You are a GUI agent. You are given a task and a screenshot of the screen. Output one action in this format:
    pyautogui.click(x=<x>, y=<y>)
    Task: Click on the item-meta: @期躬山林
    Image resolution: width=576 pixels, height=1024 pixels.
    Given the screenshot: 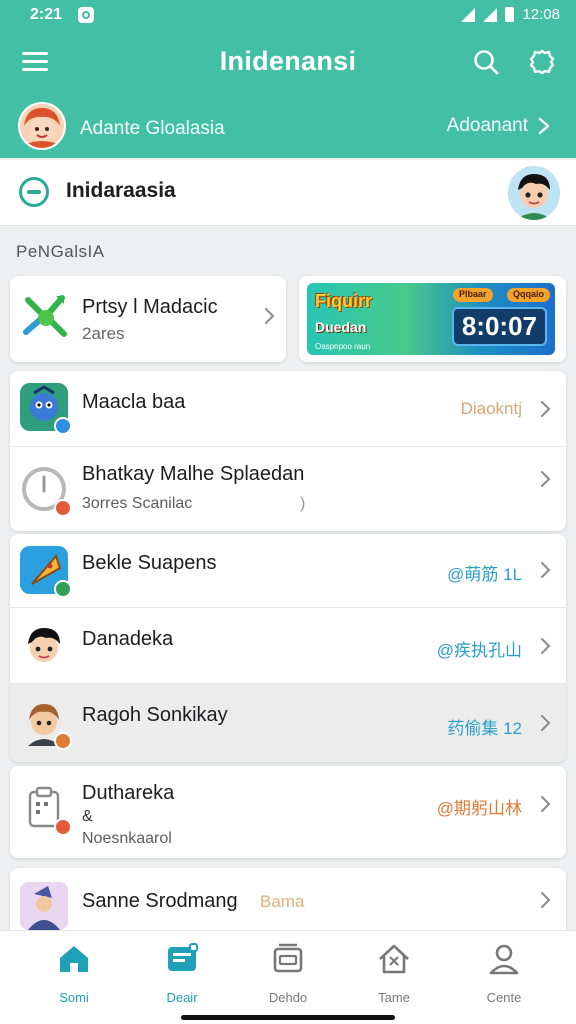 What is the action you would take?
    pyautogui.click(x=479, y=808)
    